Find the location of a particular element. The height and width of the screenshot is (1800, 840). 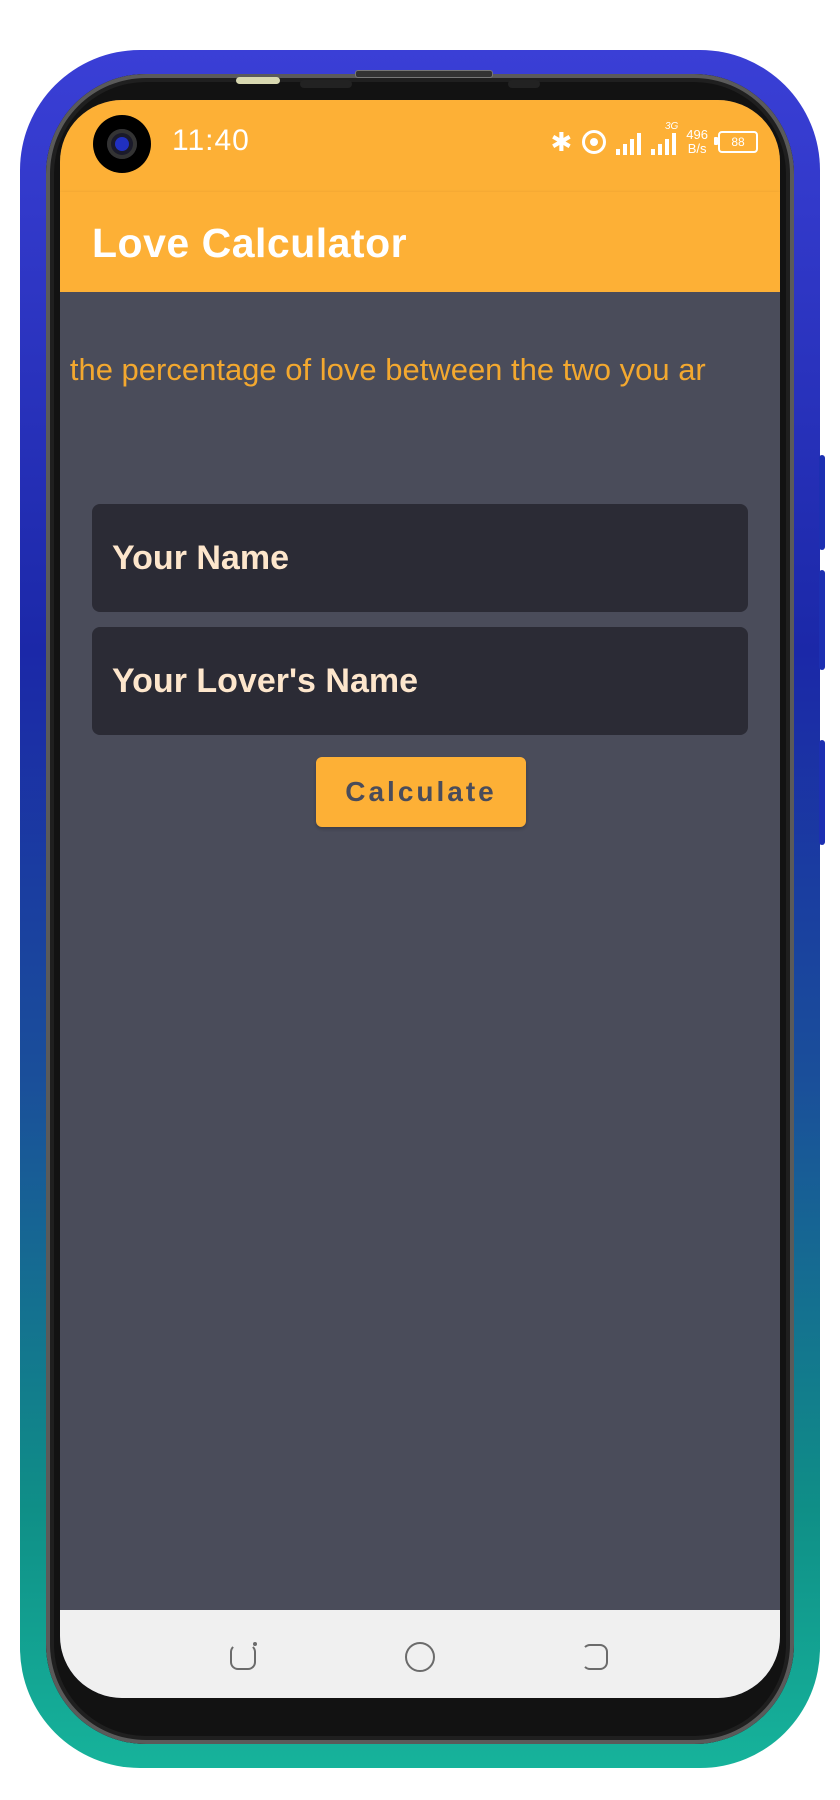

power-button is located at coordinates (822, 792).